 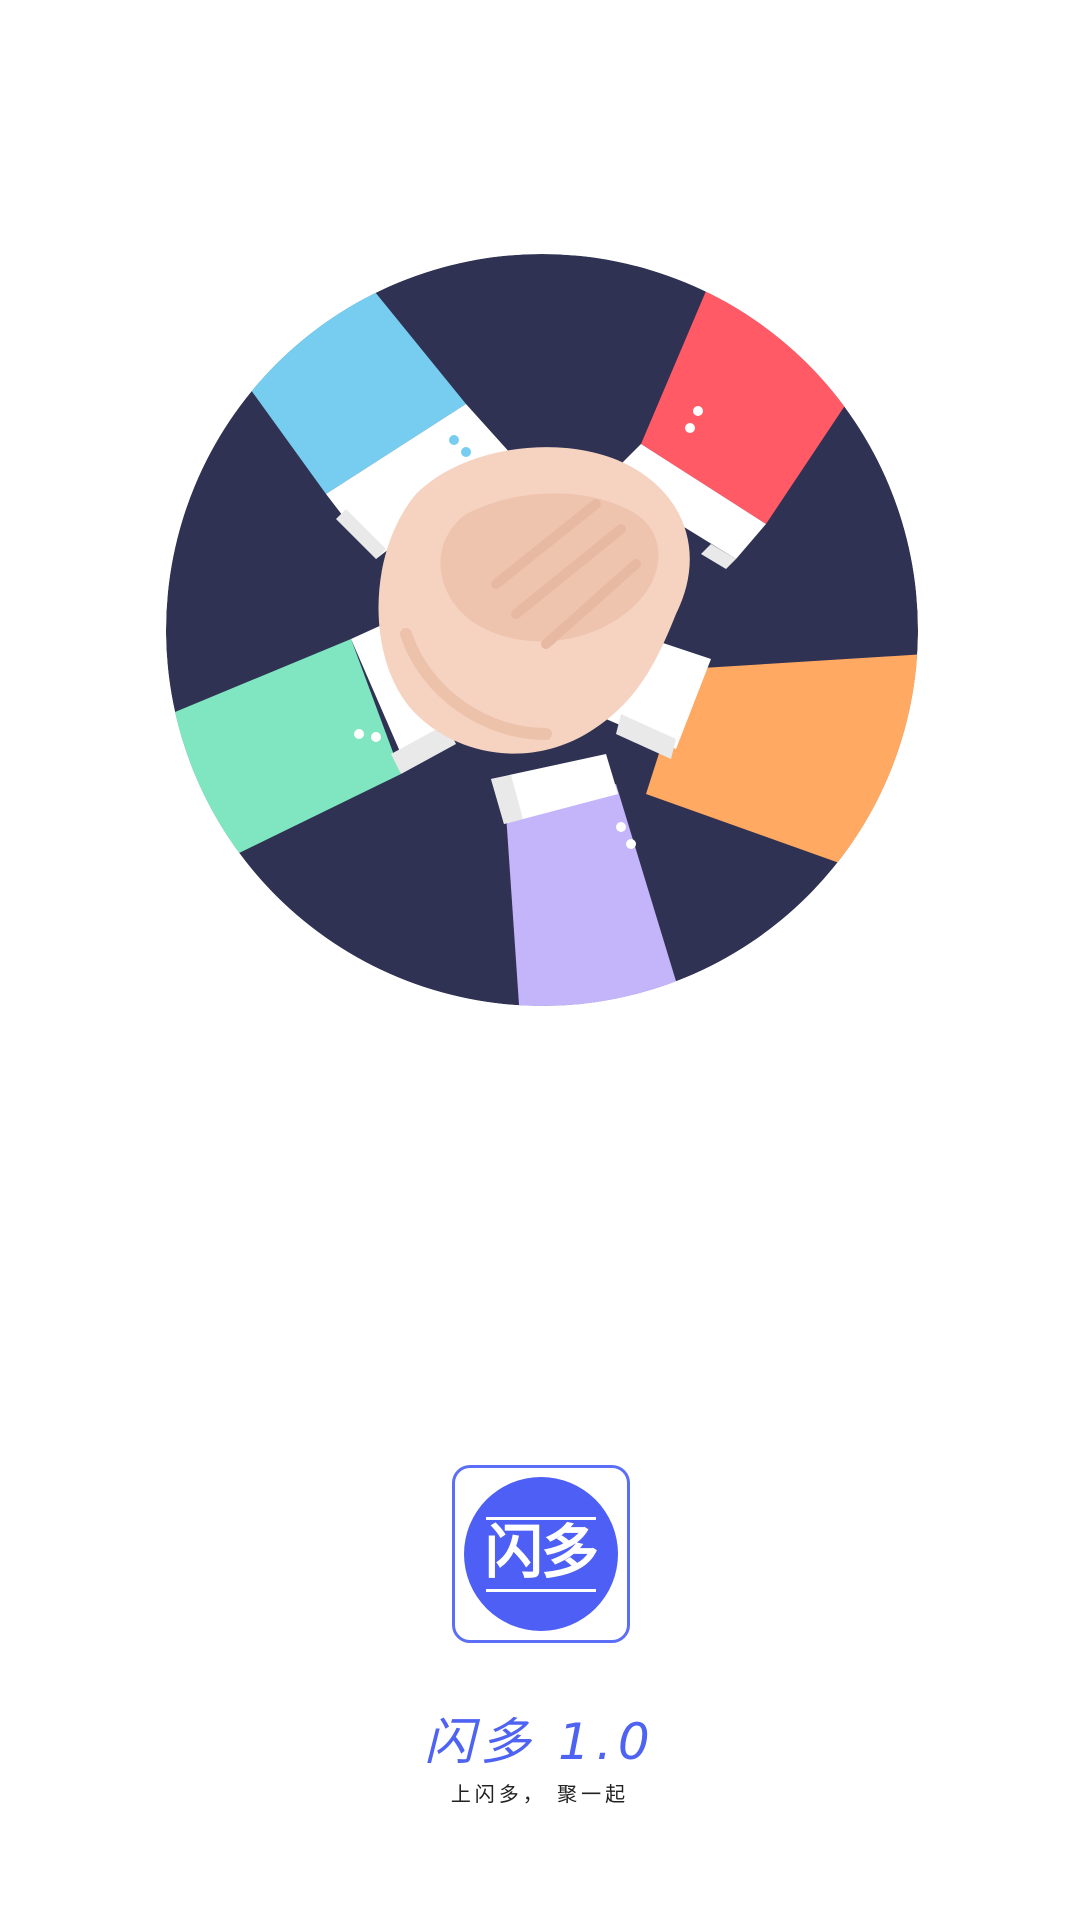 What do you see at coordinates (540, 1742) in the screenshot?
I see `app-title: 闪多 1.0` at bounding box center [540, 1742].